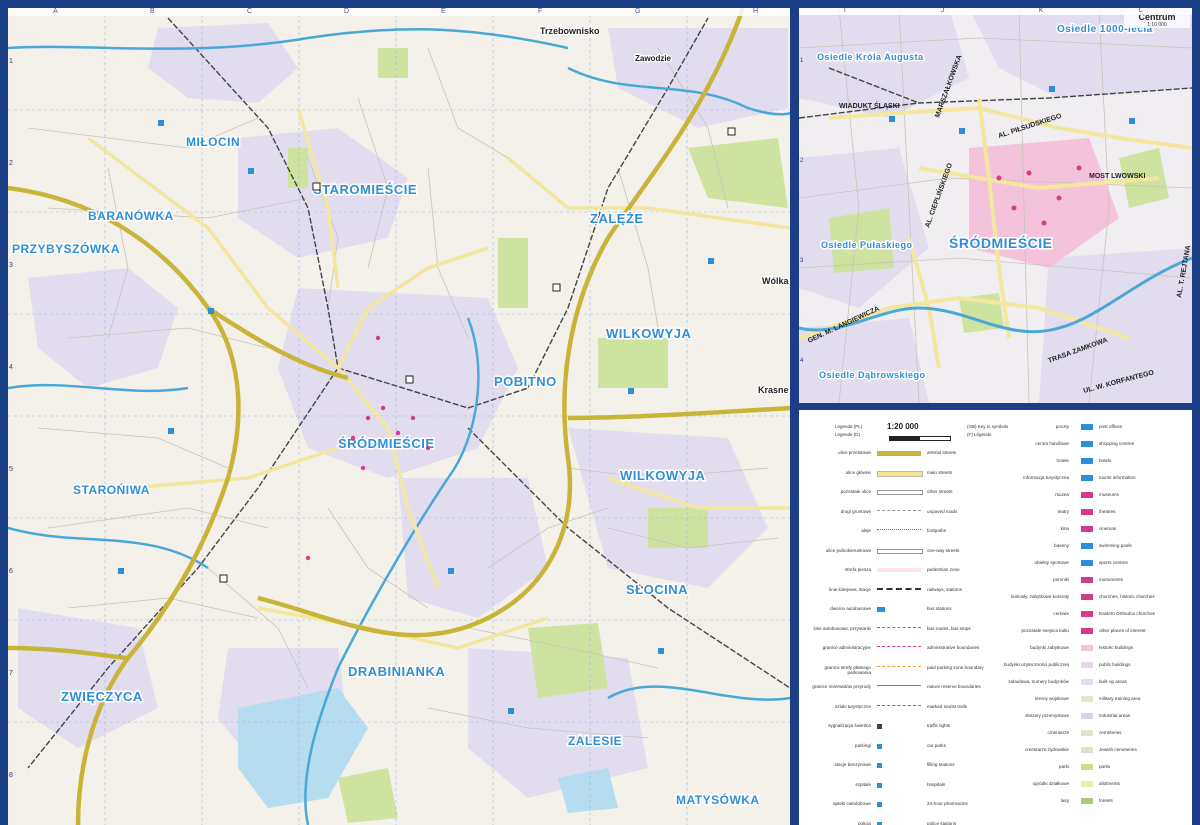  Describe the element at coordinates (617, 218) in the screenshot. I see `district-label: ZALĘŻE` at that location.